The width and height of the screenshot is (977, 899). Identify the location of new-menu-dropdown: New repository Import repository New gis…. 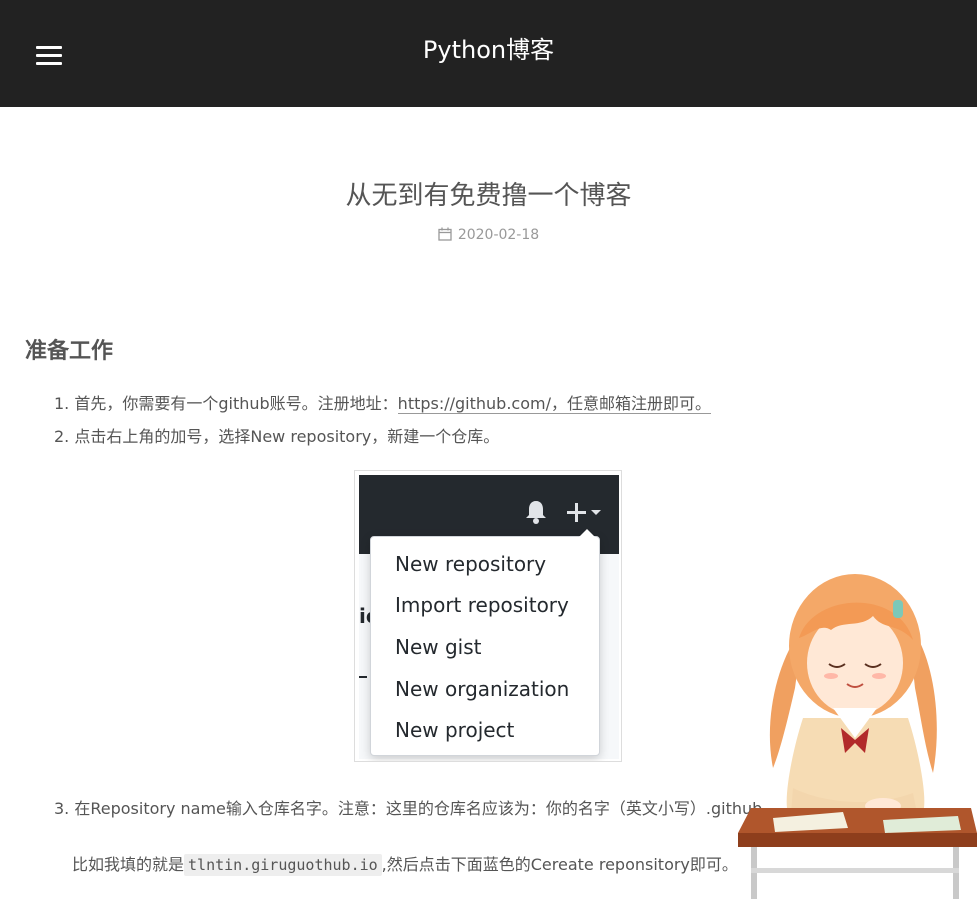
(485, 642).